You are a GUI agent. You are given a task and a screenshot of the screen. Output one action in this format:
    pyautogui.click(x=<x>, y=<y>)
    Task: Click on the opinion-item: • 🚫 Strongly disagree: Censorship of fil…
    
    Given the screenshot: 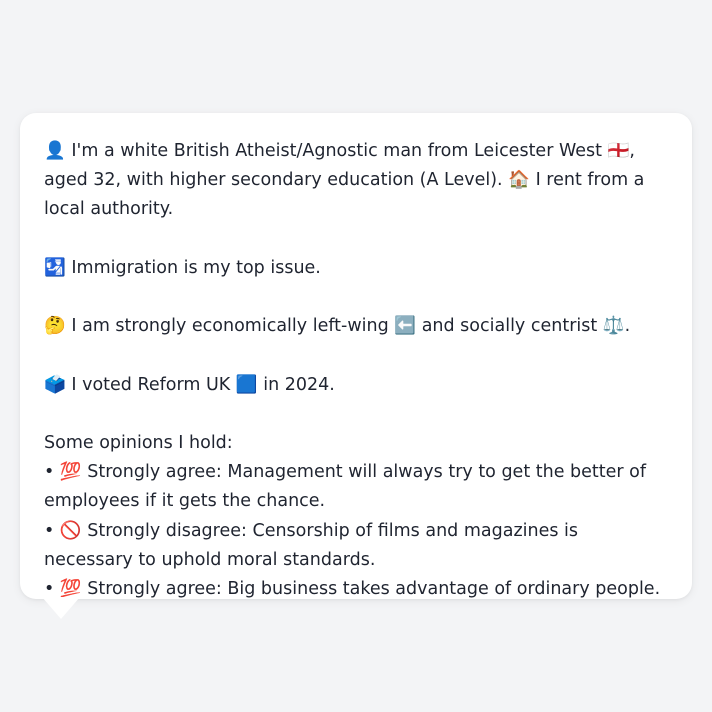 What is the action you would take?
    pyautogui.click(x=358, y=546)
    